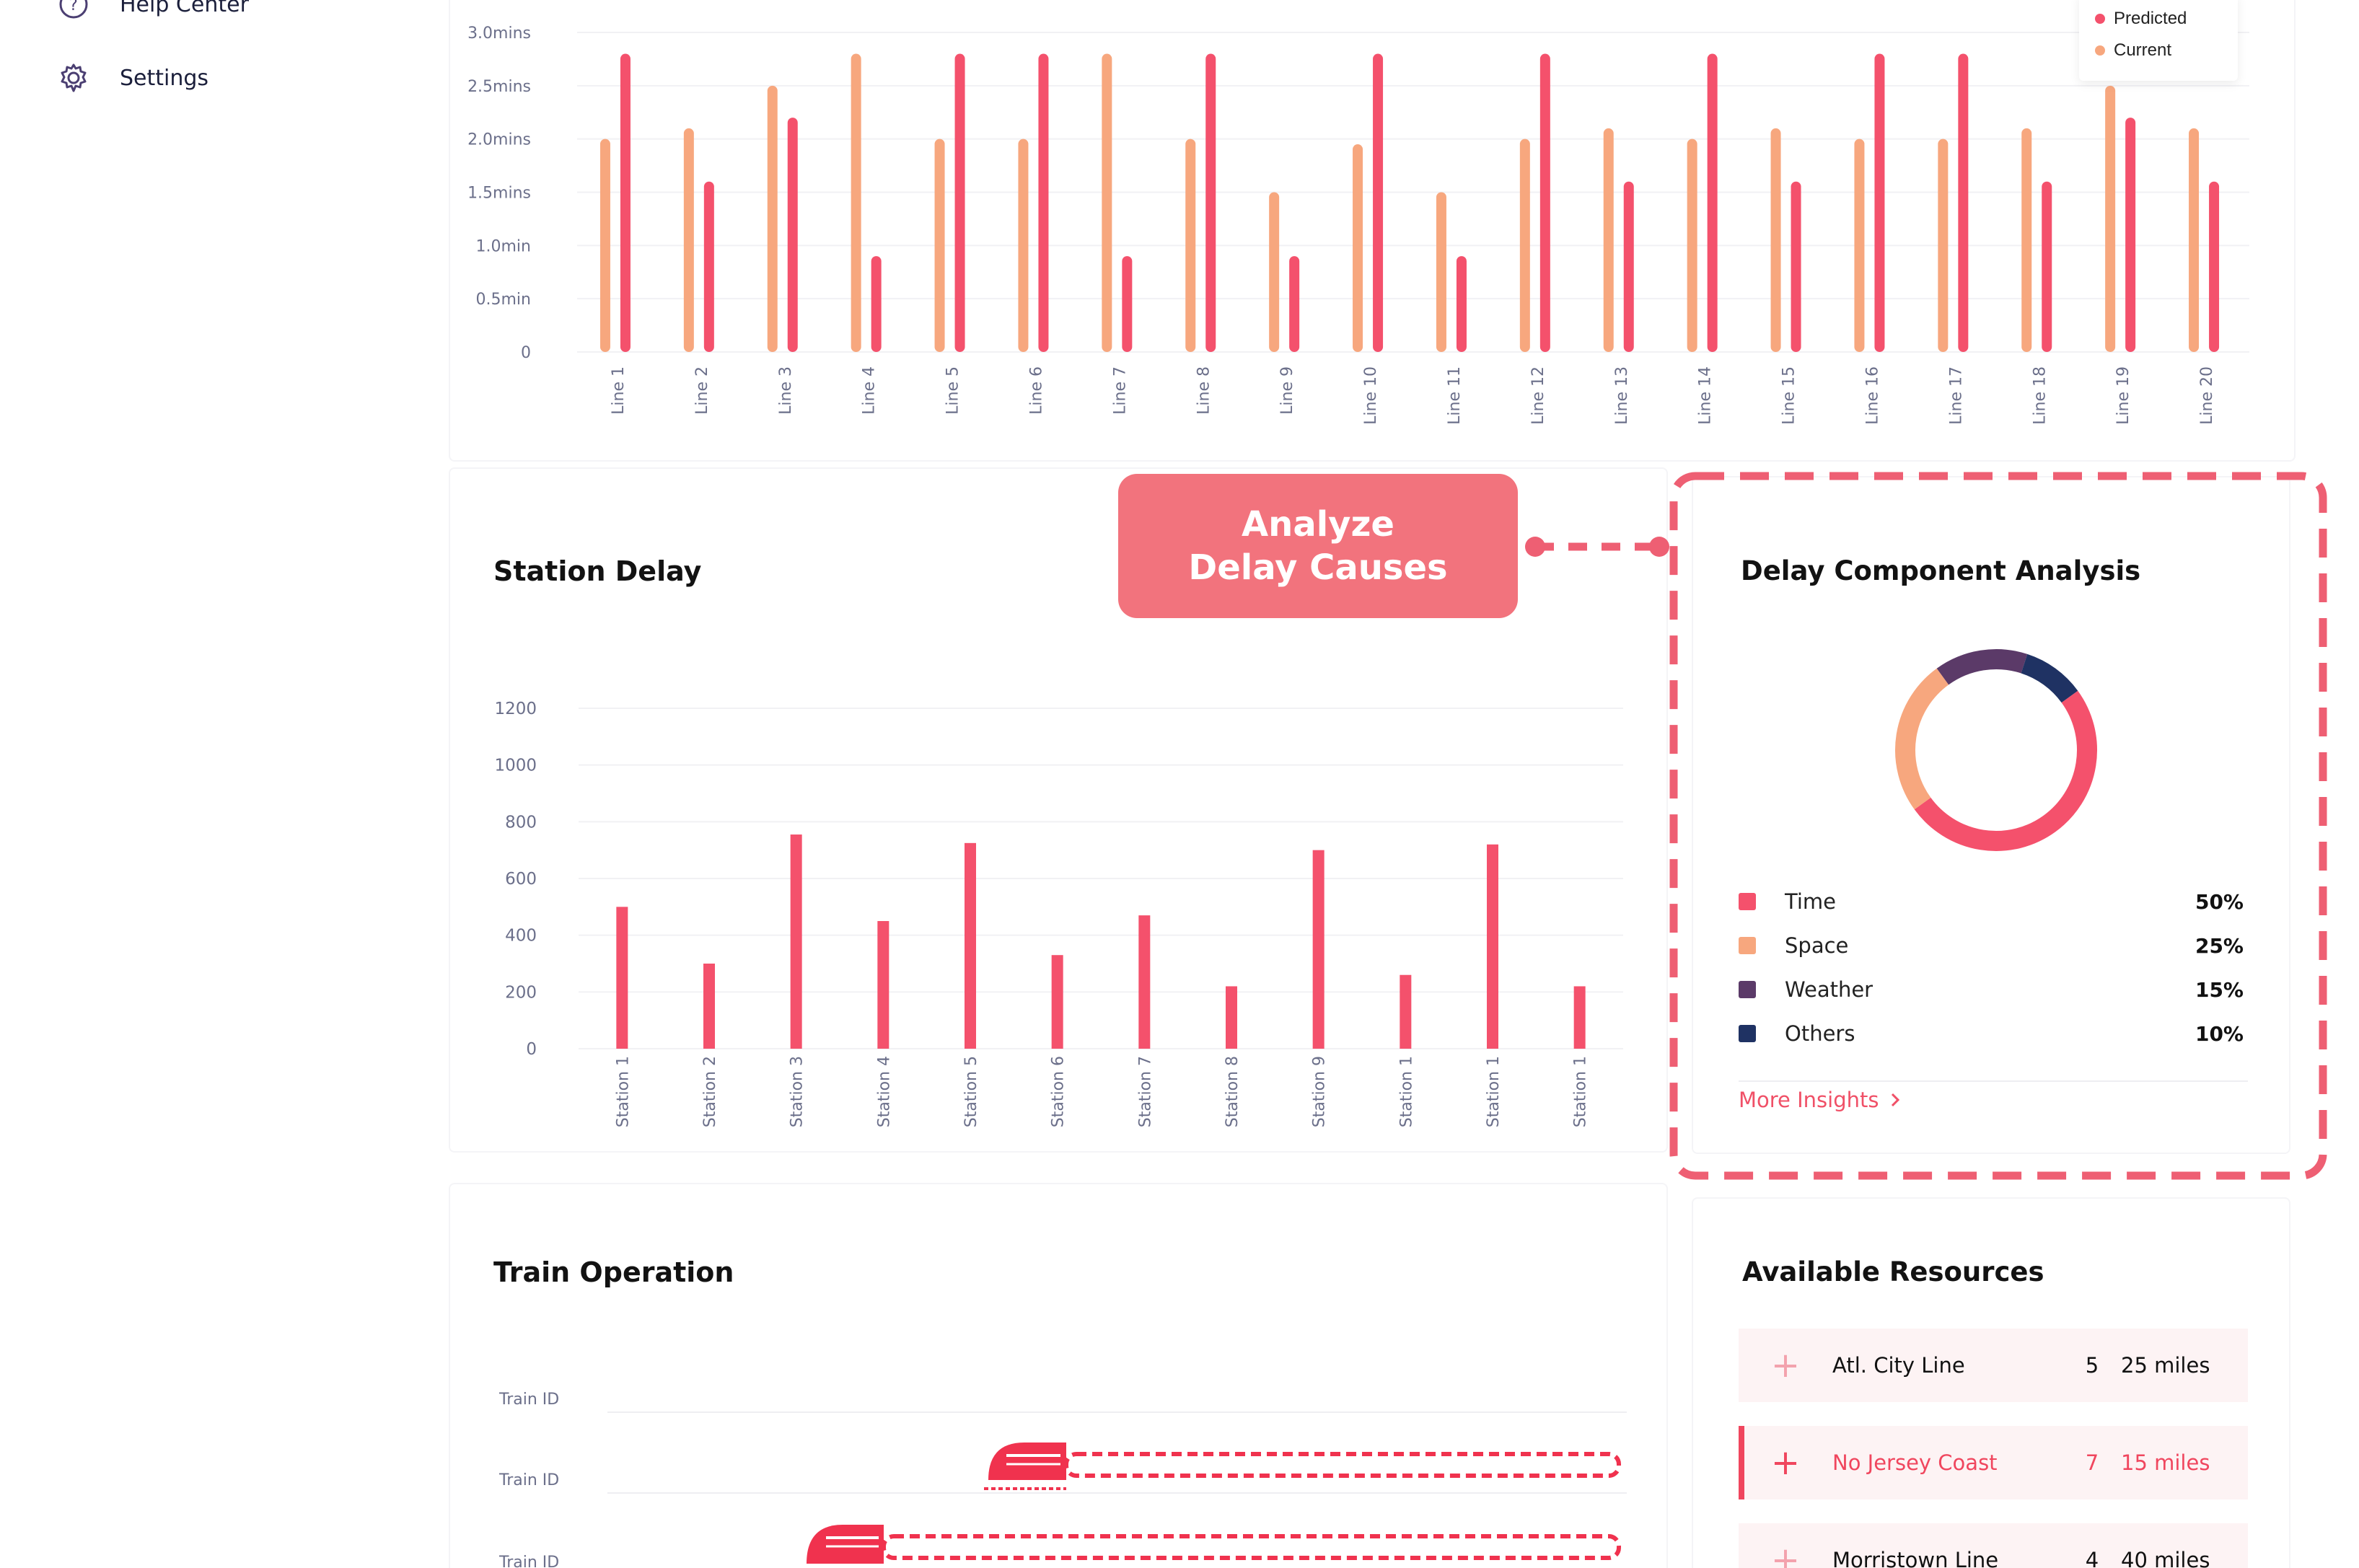 This screenshot has width=2359, height=1568. I want to click on resource-count: 5, so click(2092, 1365).